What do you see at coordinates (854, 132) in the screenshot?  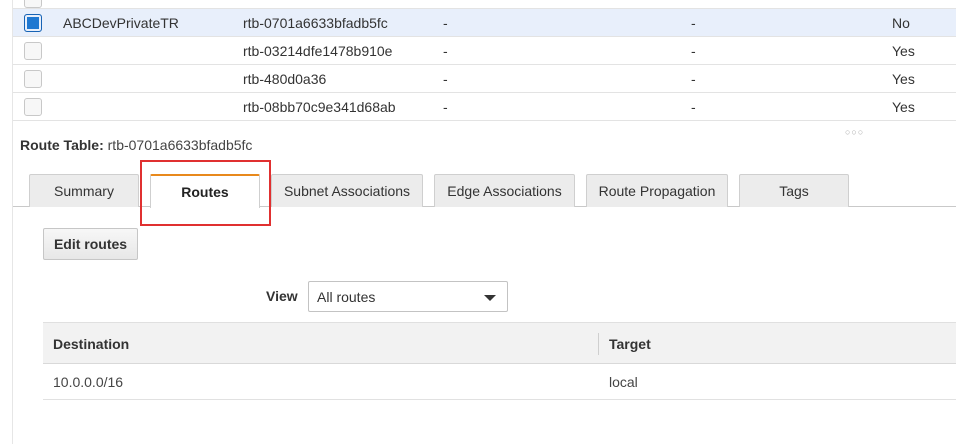 I see `resize-handle-icon: ○○○` at bounding box center [854, 132].